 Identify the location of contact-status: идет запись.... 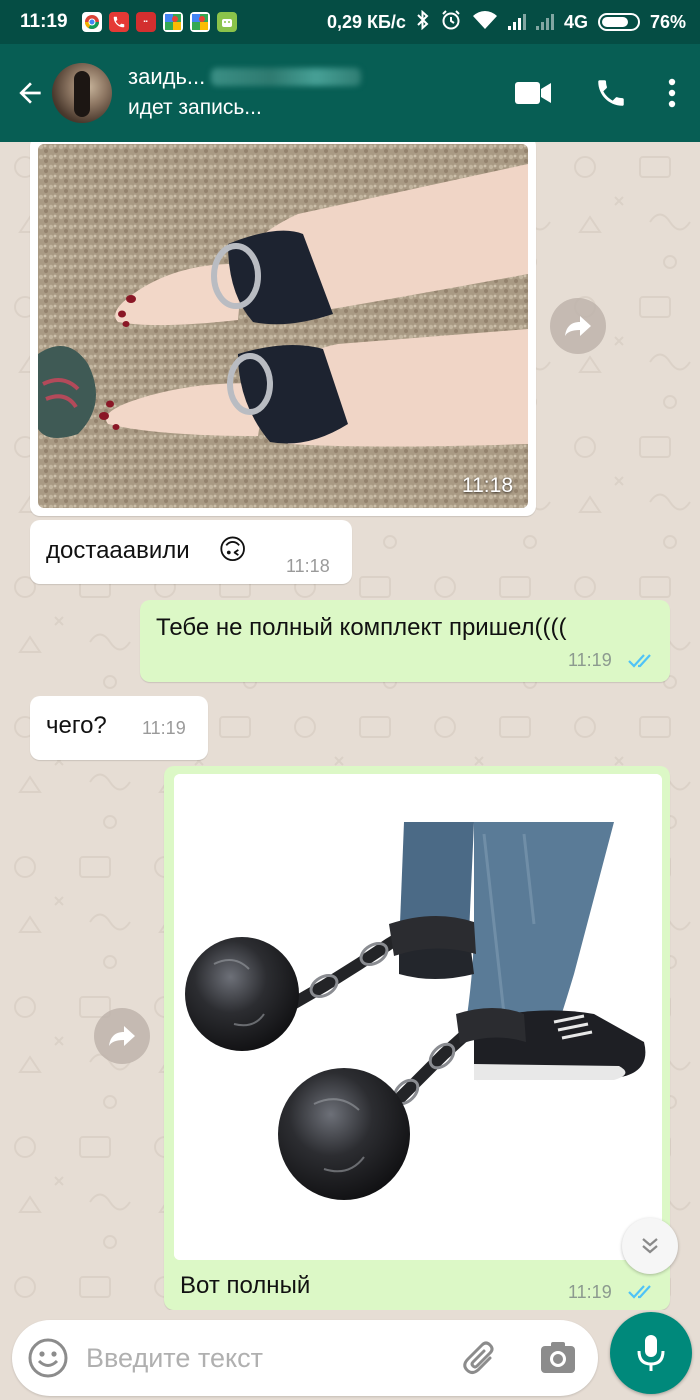
(195, 107).